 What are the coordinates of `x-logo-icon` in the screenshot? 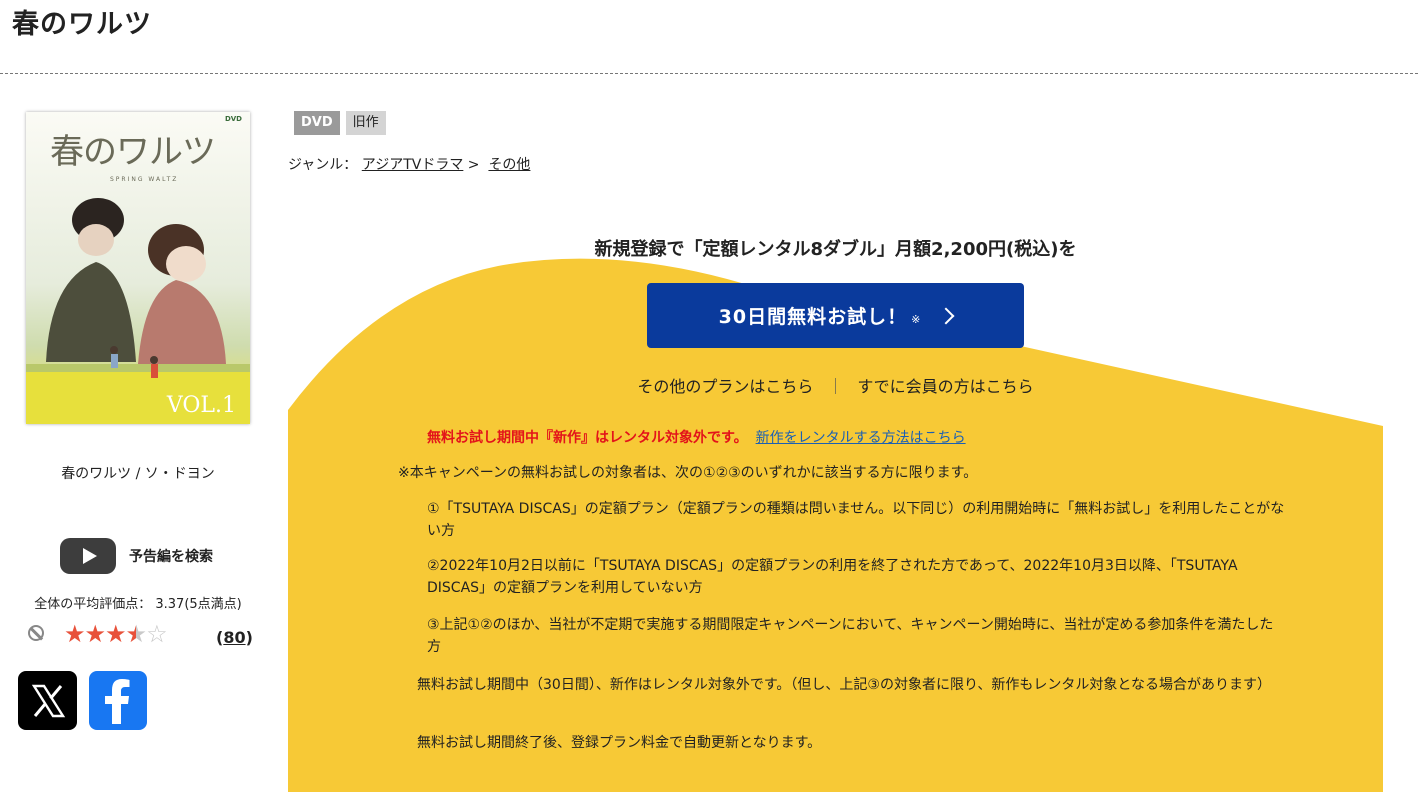 It's located at (48, 700).